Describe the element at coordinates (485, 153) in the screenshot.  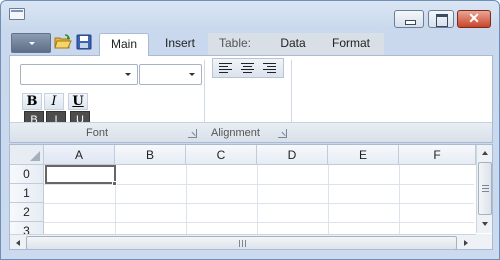
I see `scroll-up-icon` at that location.